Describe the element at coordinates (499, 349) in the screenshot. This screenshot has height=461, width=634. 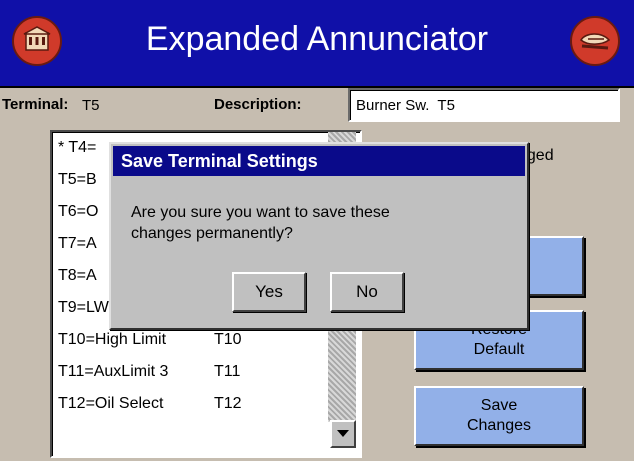
I see `restore-default-line2: Default` at that location.